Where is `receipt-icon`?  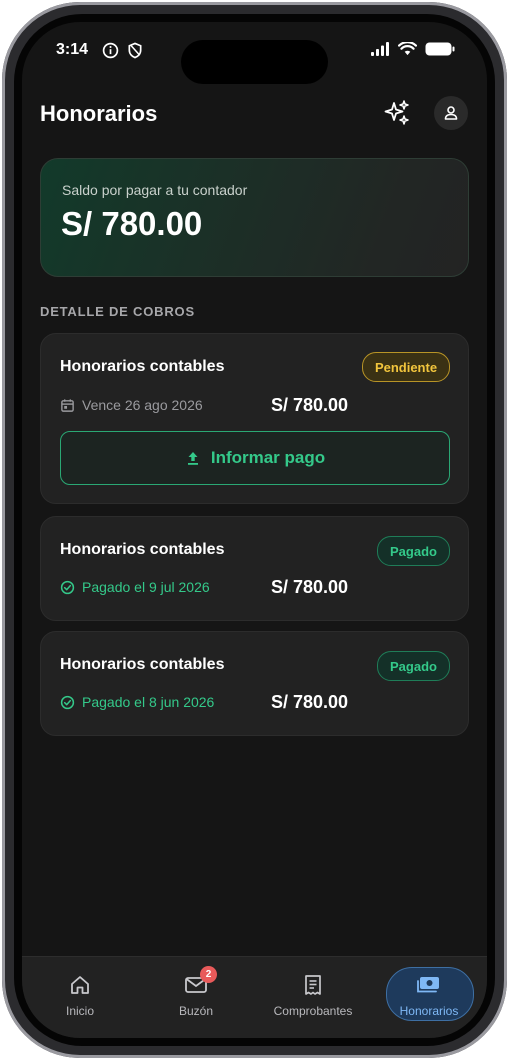
receipt-icon is located at coordinates (313, 985).